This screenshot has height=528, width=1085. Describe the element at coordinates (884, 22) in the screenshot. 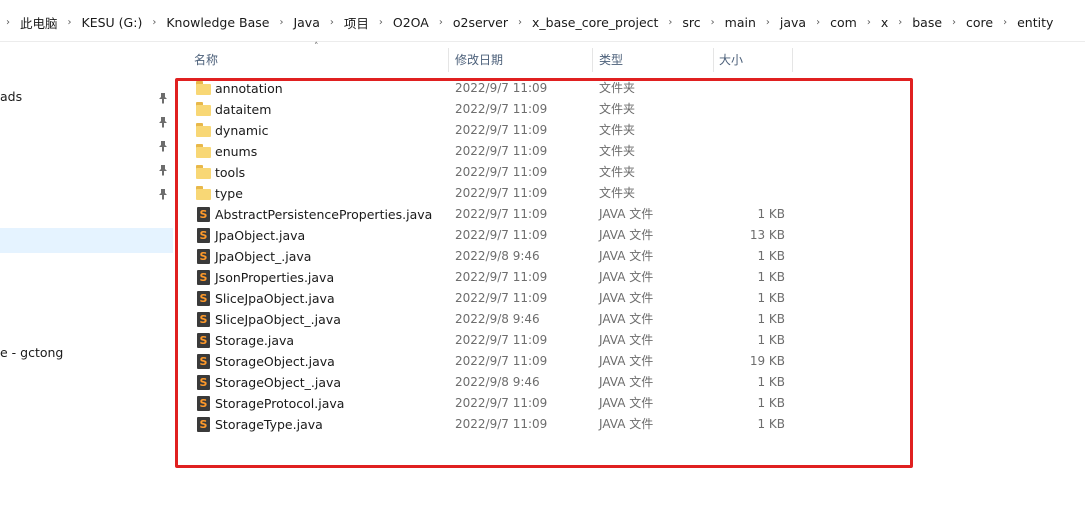

I see `breadcrumb-item: x` at that location.